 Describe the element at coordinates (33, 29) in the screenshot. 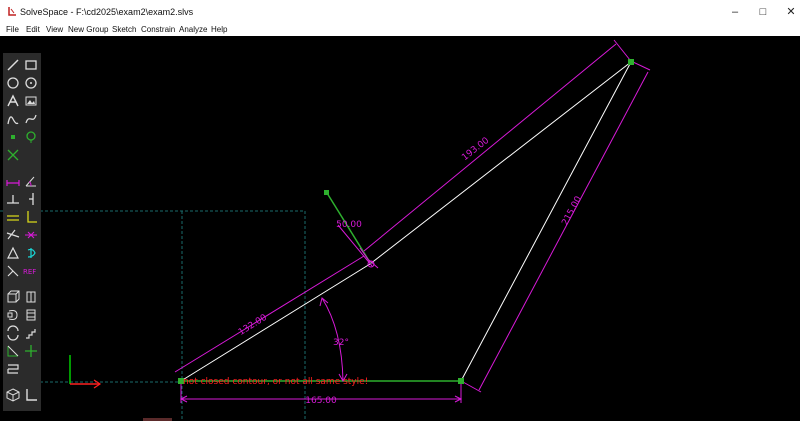

I see `menu-edit: Edit` at that location.